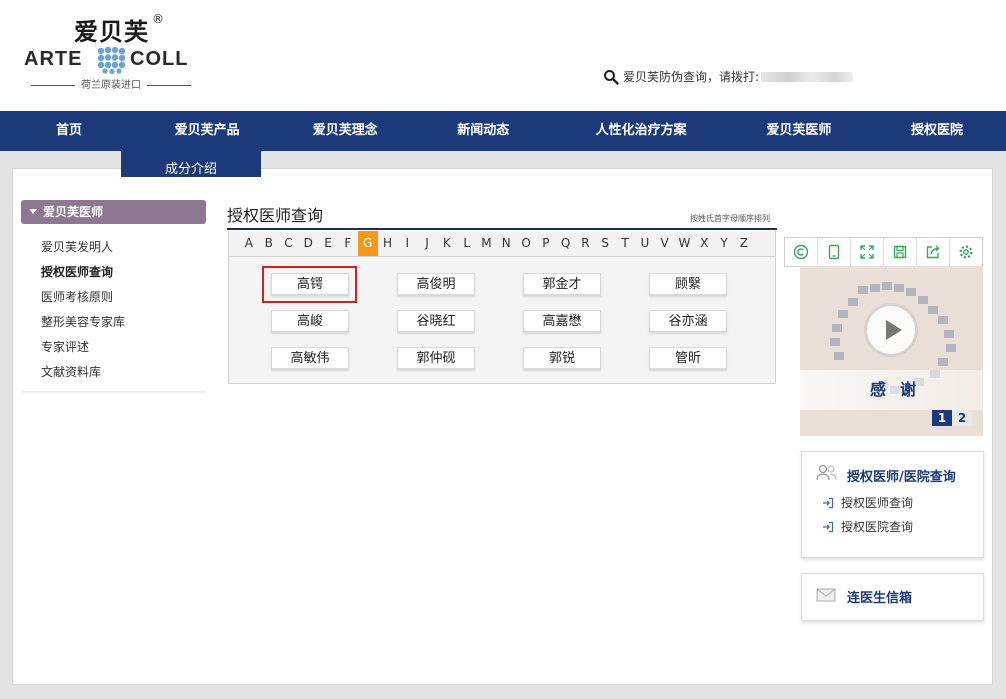  Describe the element at coordinates (487, 243) in the screenshot. I see `letter-filter-m: M` at that location.